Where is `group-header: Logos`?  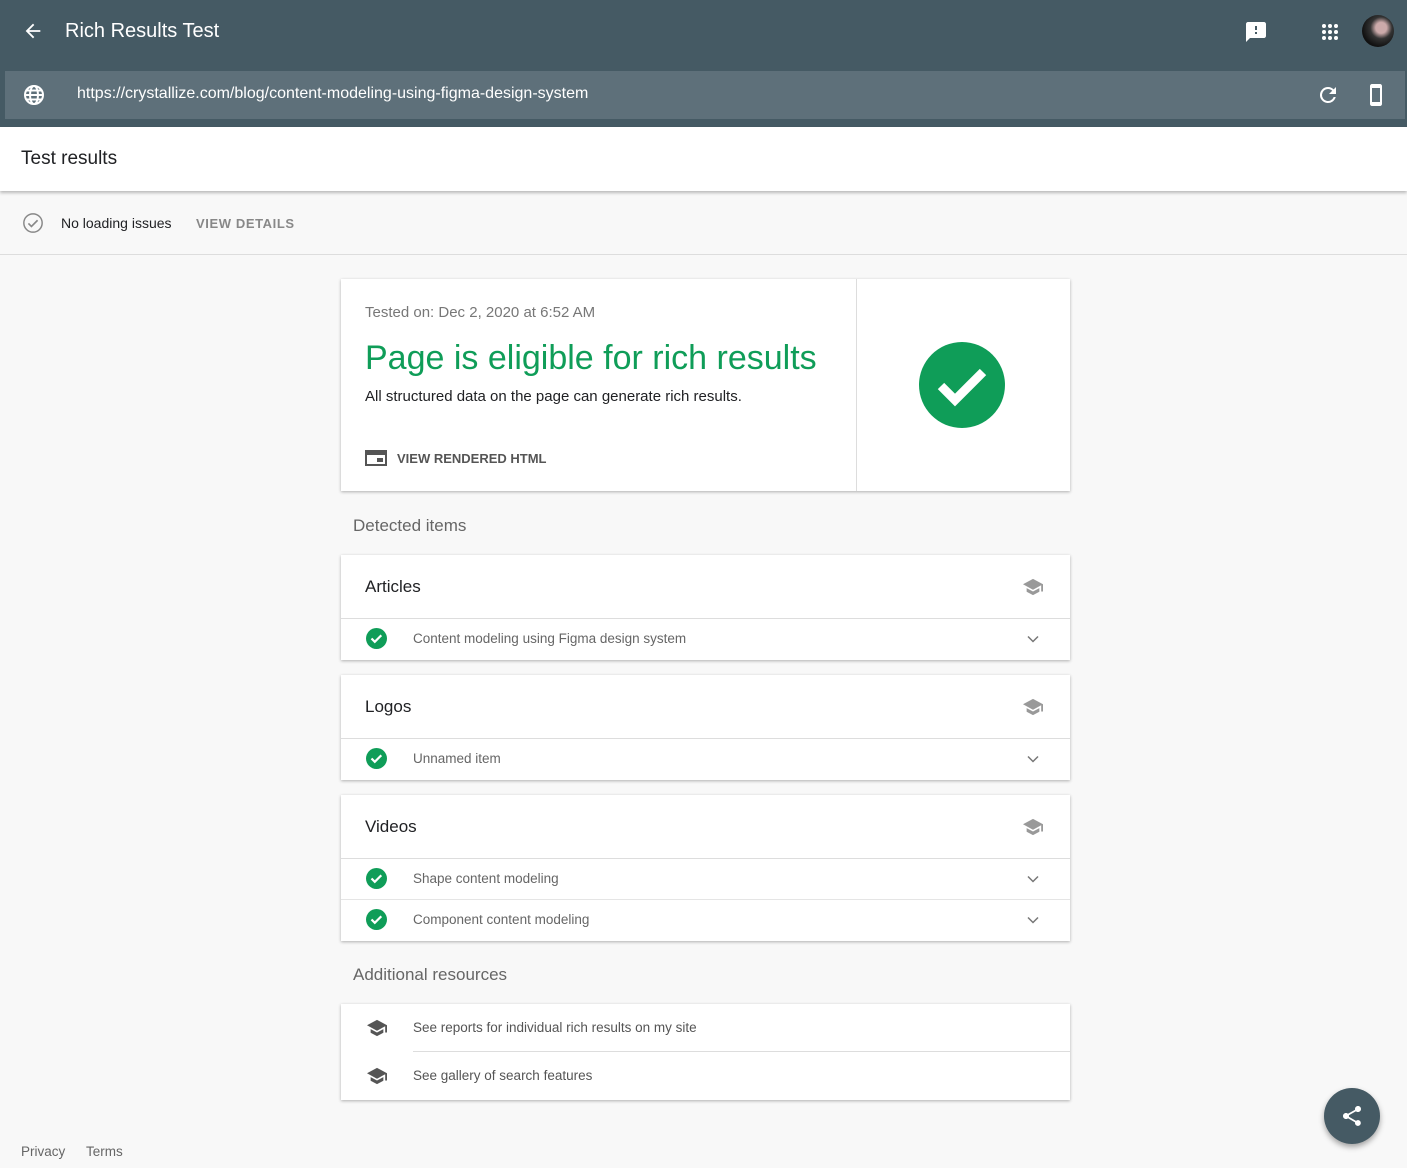 group-header: Logos is located at coordinates (705, 707).